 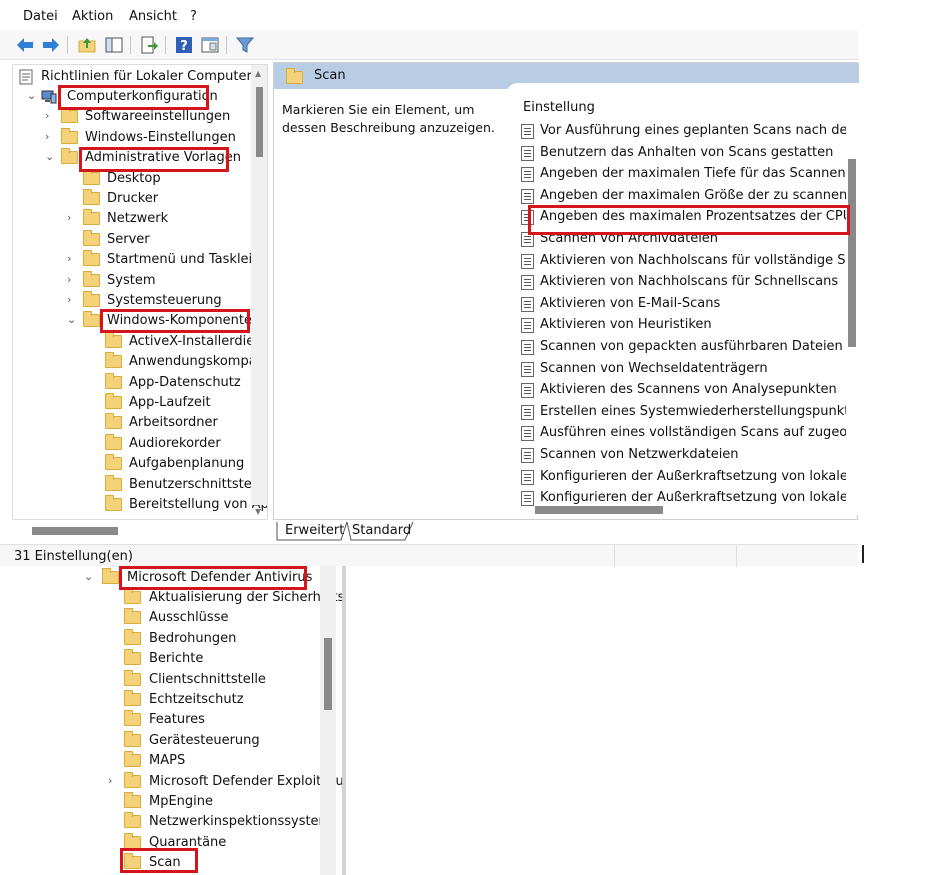 What do you see at coordinates (225, 781) in the screenshot?
I see `tree-item: › Microsoft Defender Exploit Guard` at bounding box center [225, 781].